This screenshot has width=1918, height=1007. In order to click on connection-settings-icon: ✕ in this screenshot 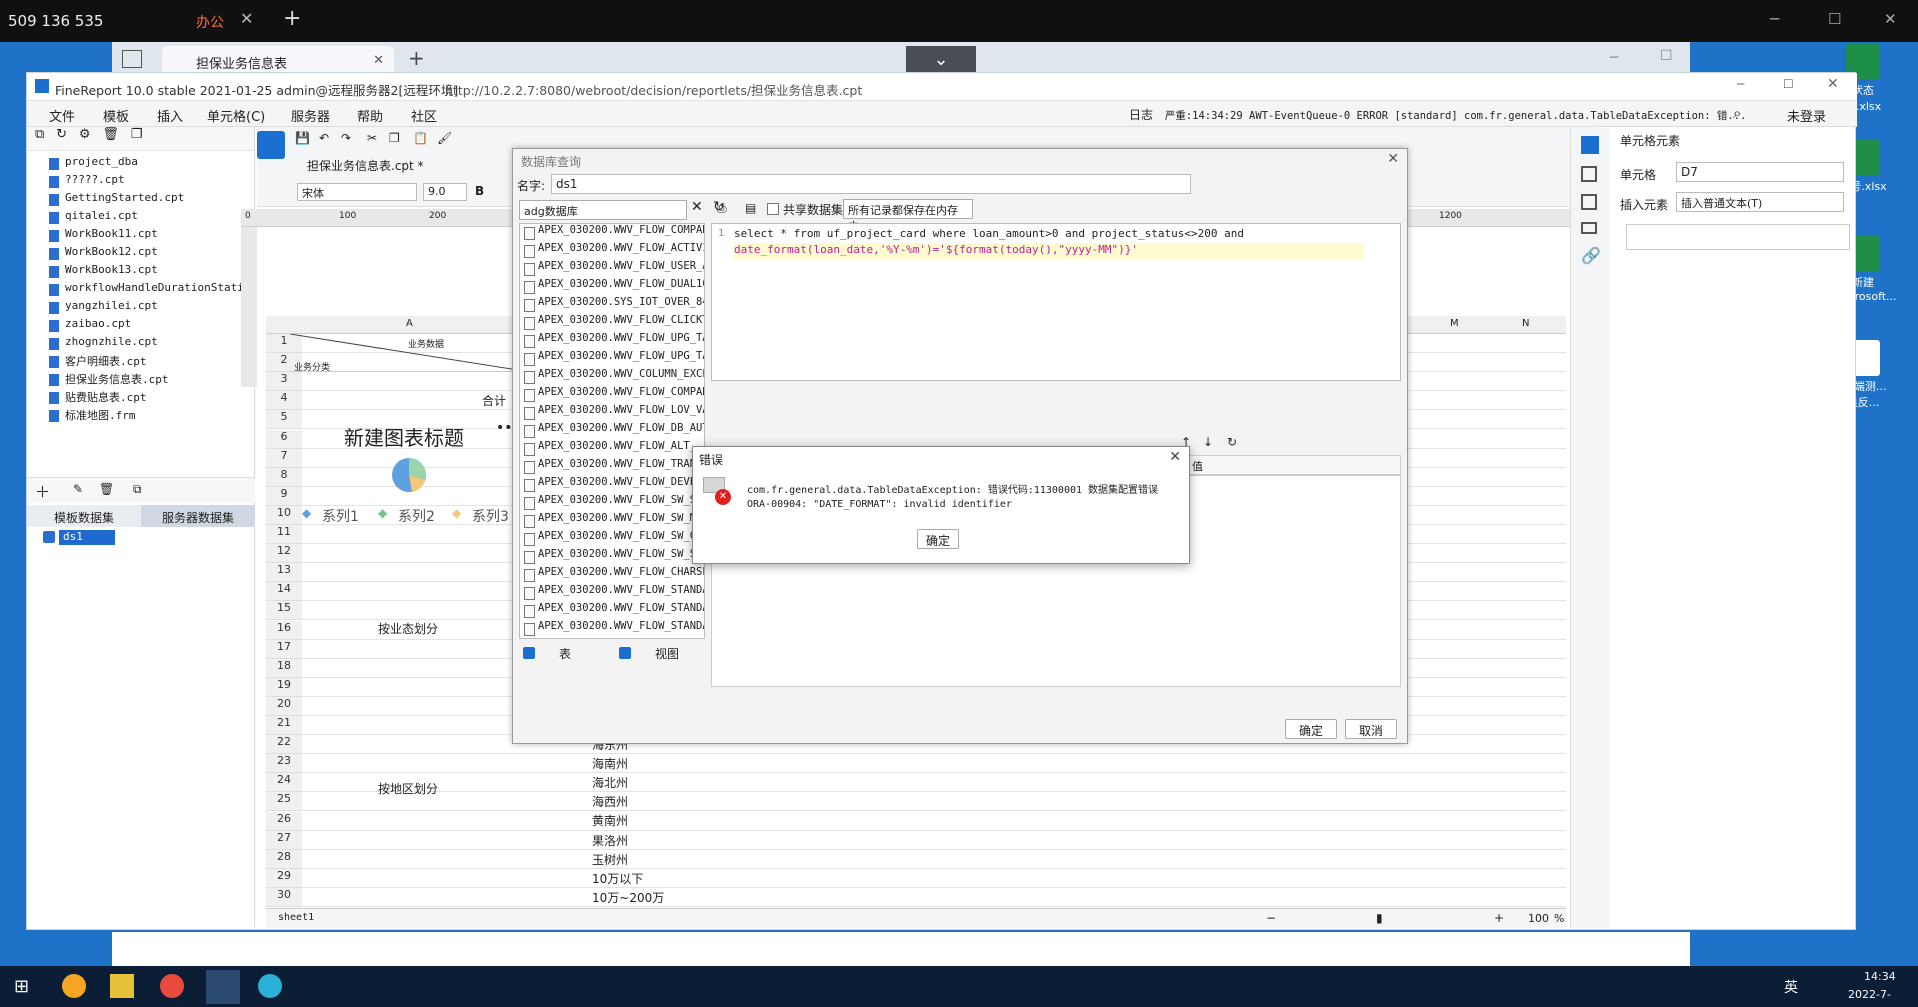, I will do `click(697, 207)`.